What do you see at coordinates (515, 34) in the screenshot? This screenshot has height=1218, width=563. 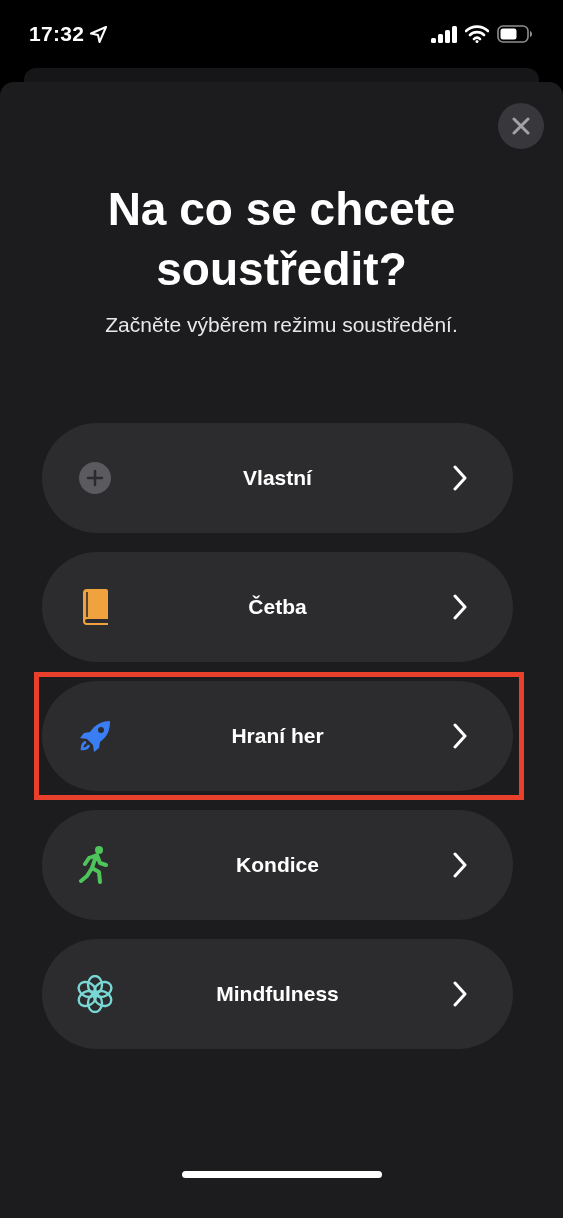 I see `battery-icon` at bounding box center [515, 34].